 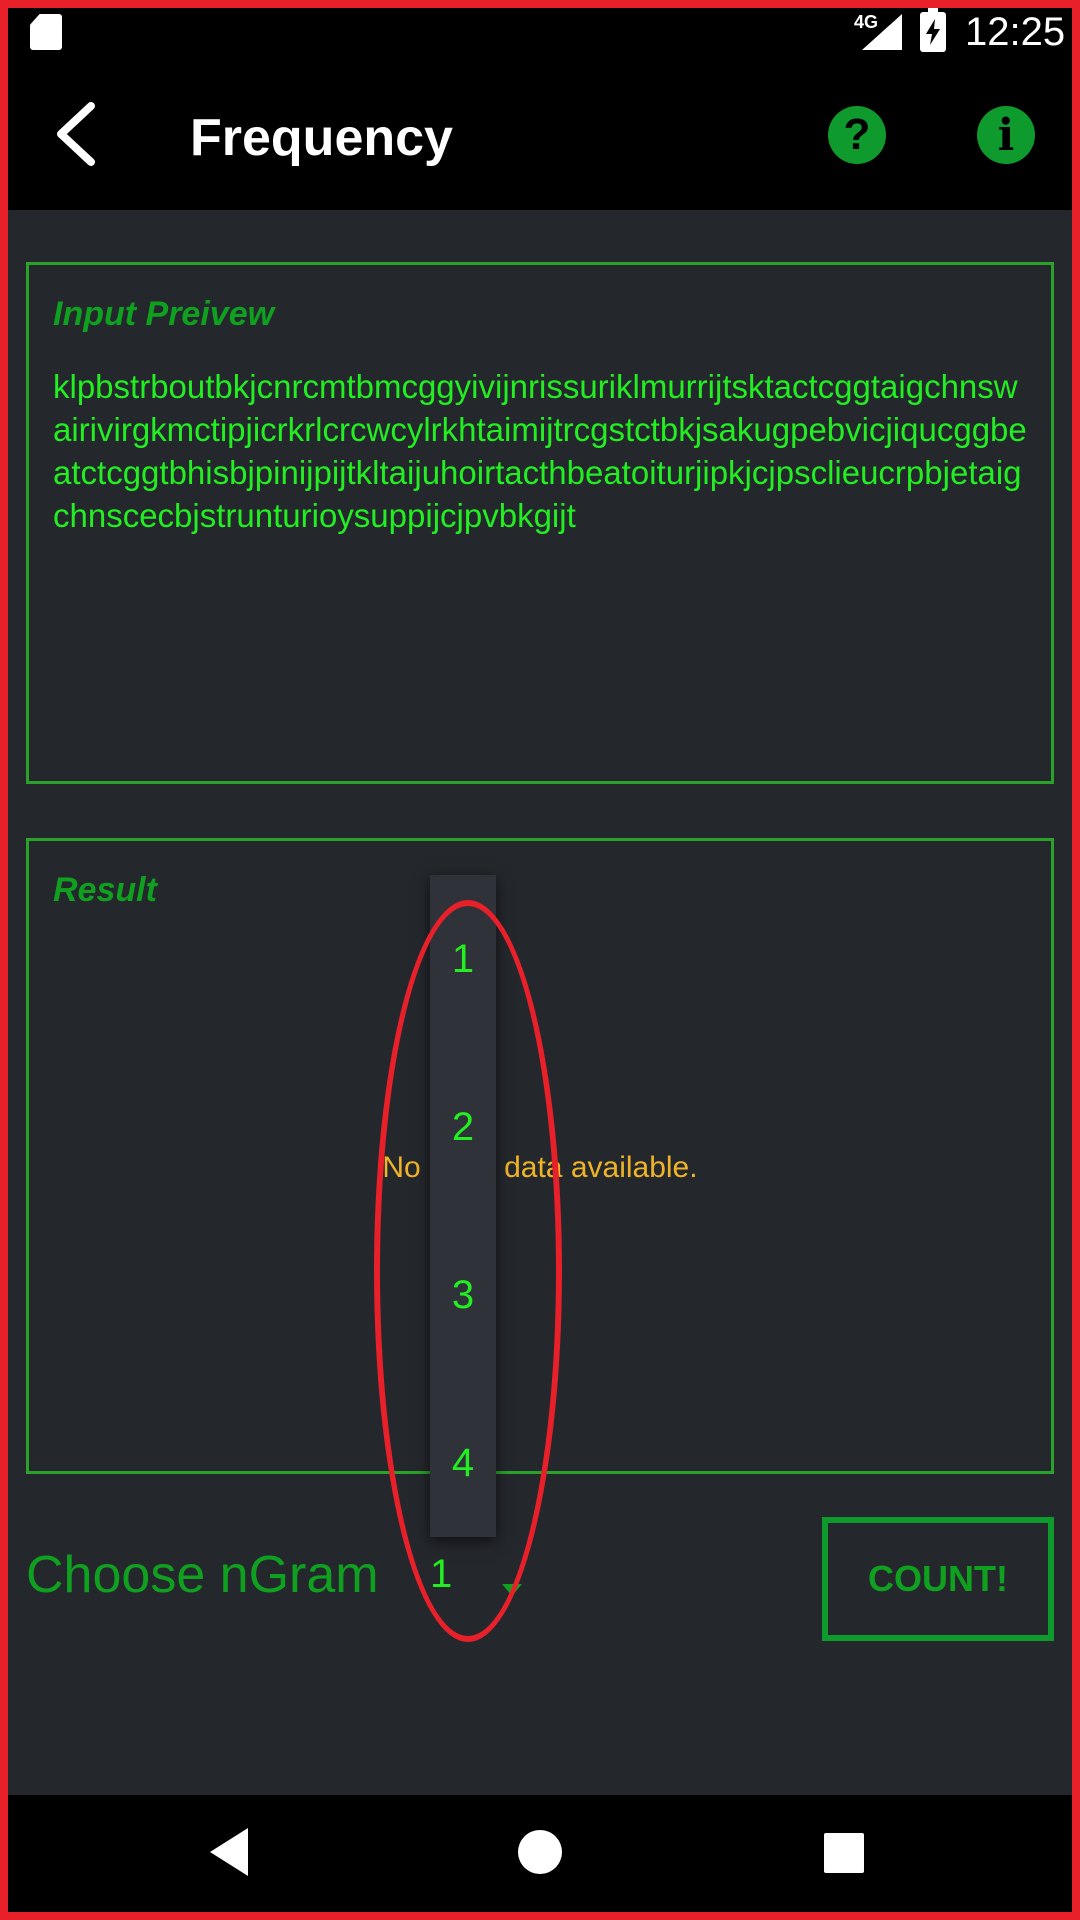 I want to click on status-bar: 4G 12:25, so click(x=540, y=32).